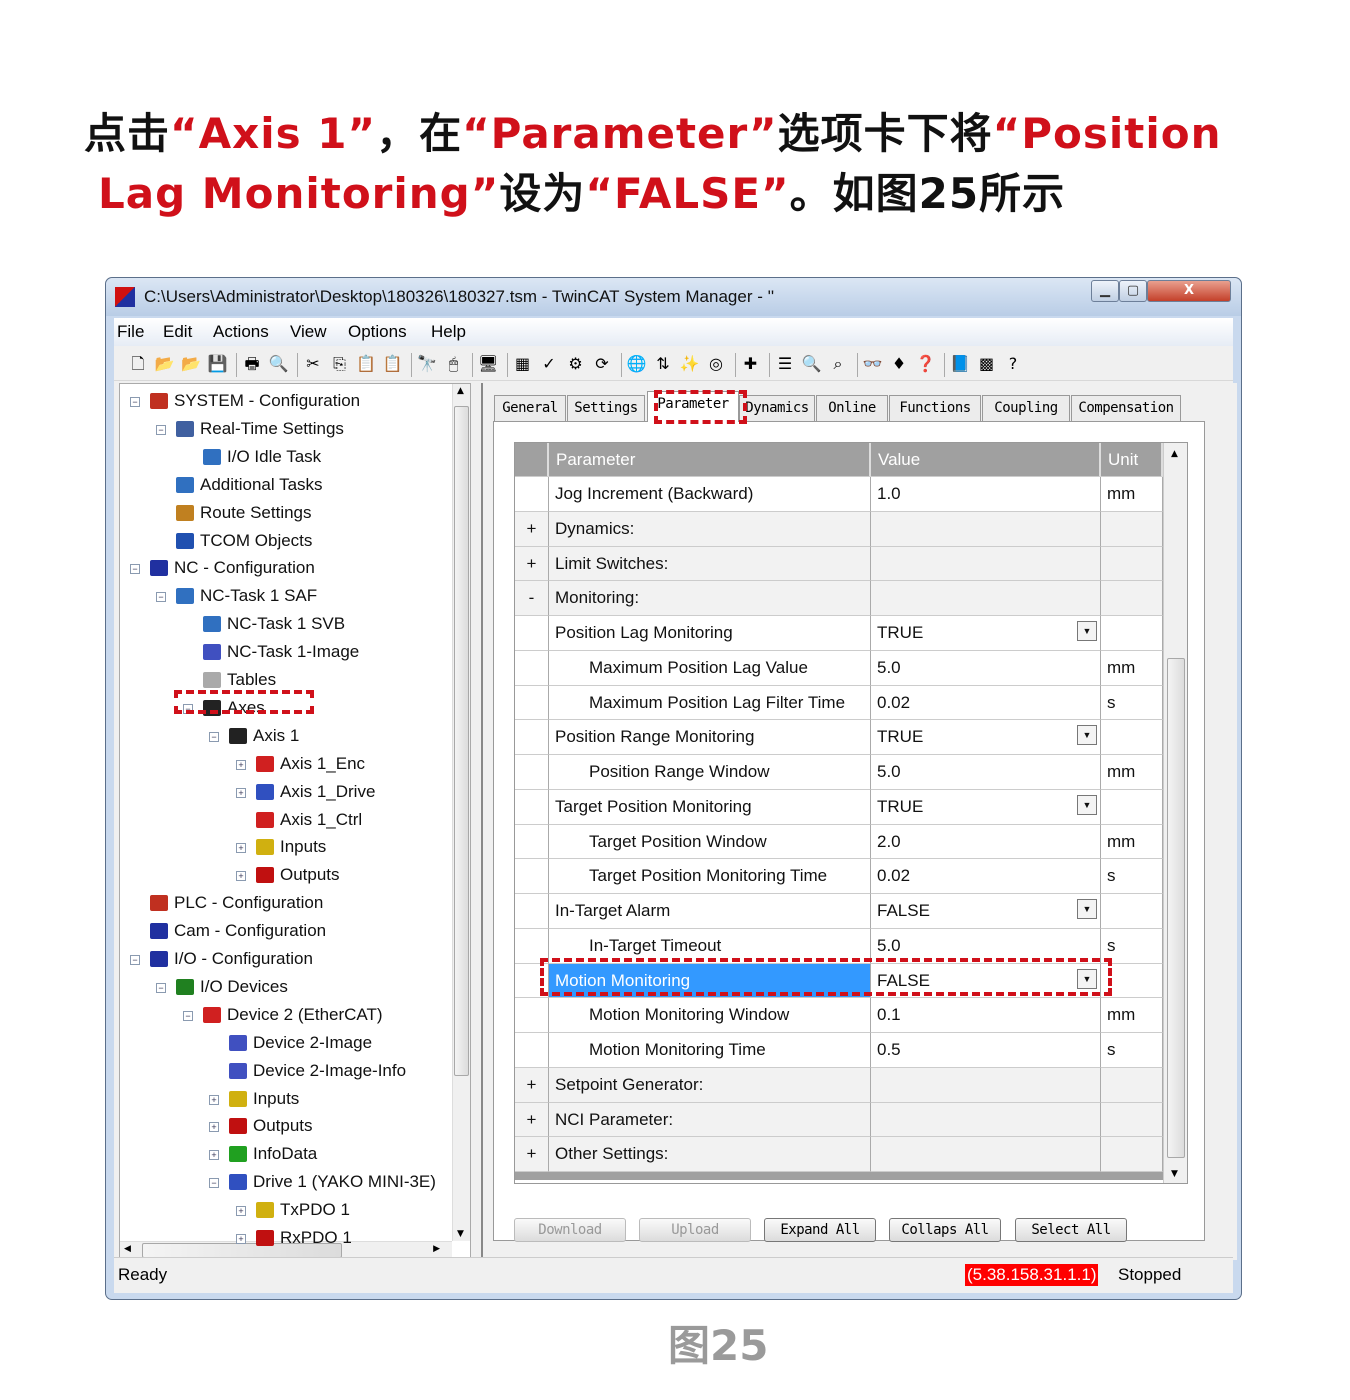 This screenshot has height=1400, width=1350. I want to click on tree-item: − Device 2 (EtherCAT), so click(285, 1016).